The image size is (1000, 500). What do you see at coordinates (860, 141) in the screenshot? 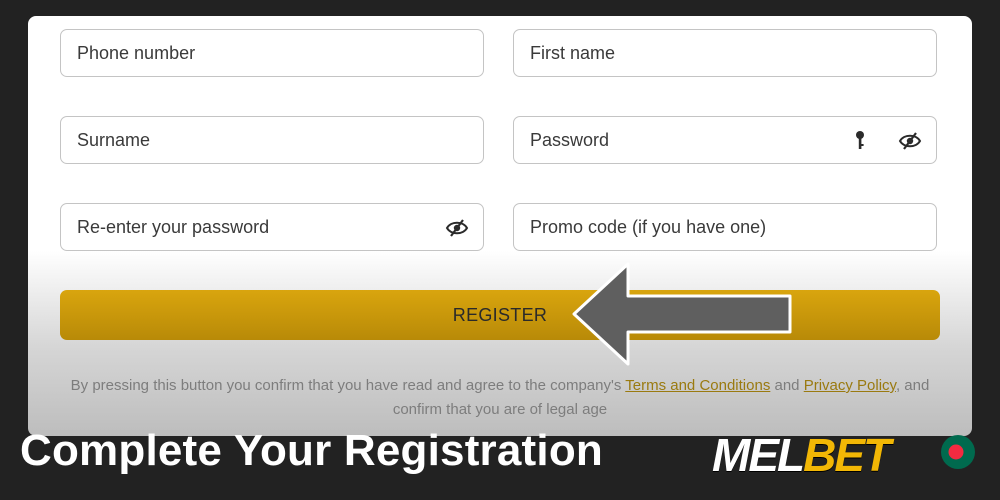
I see `key-icon` at bounding box center [860, 141].